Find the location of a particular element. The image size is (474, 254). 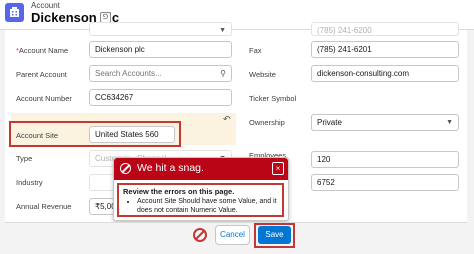

sic-code-field: 6752 is located at coordinates (385, 182).